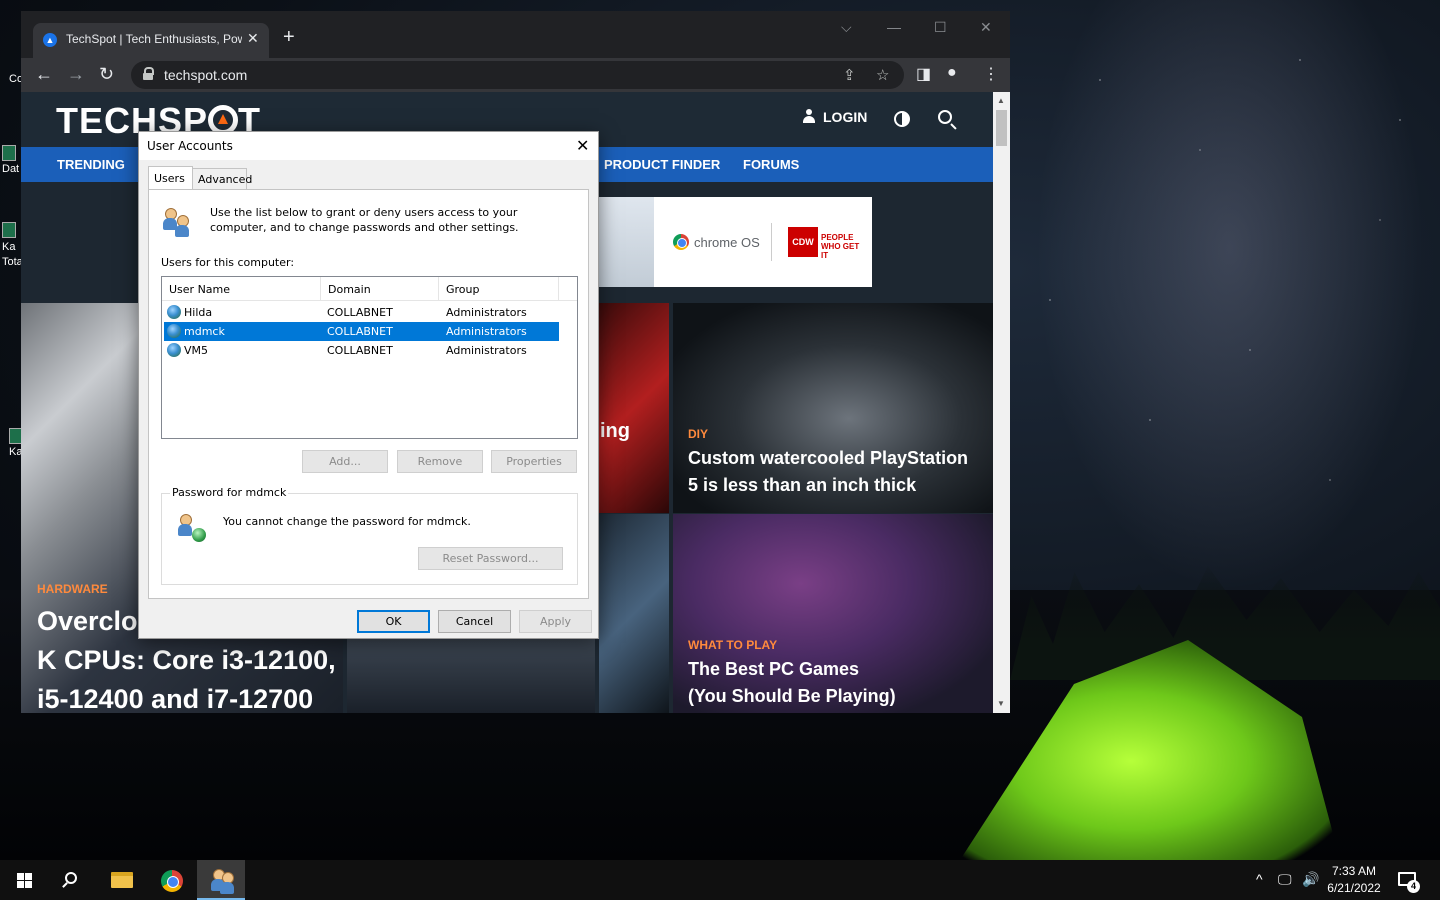 This screenshot has width=1440, height=900. I want to click on show-hidden-icons-chevron: ^, so click(1259, 879).